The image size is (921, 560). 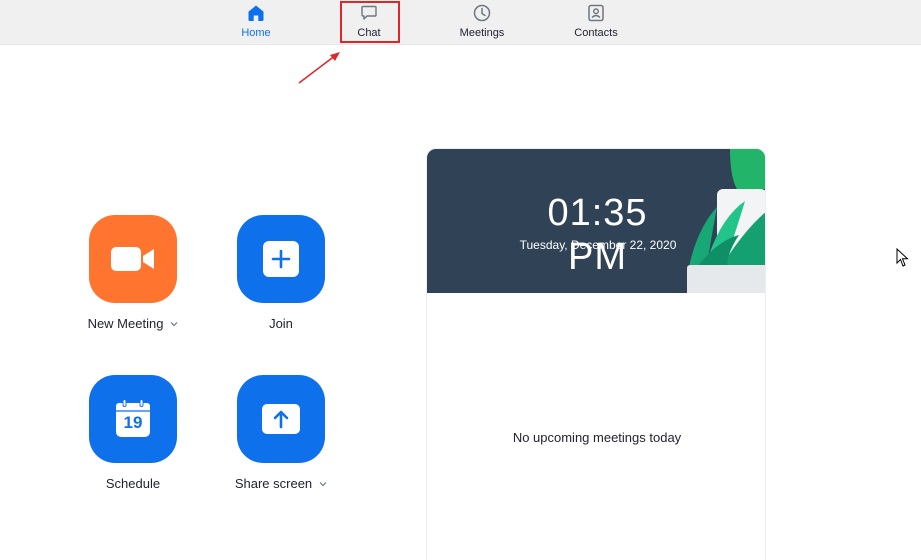 I want to click on new-meeting-button: New Meeting, so click(x=133, y=273).